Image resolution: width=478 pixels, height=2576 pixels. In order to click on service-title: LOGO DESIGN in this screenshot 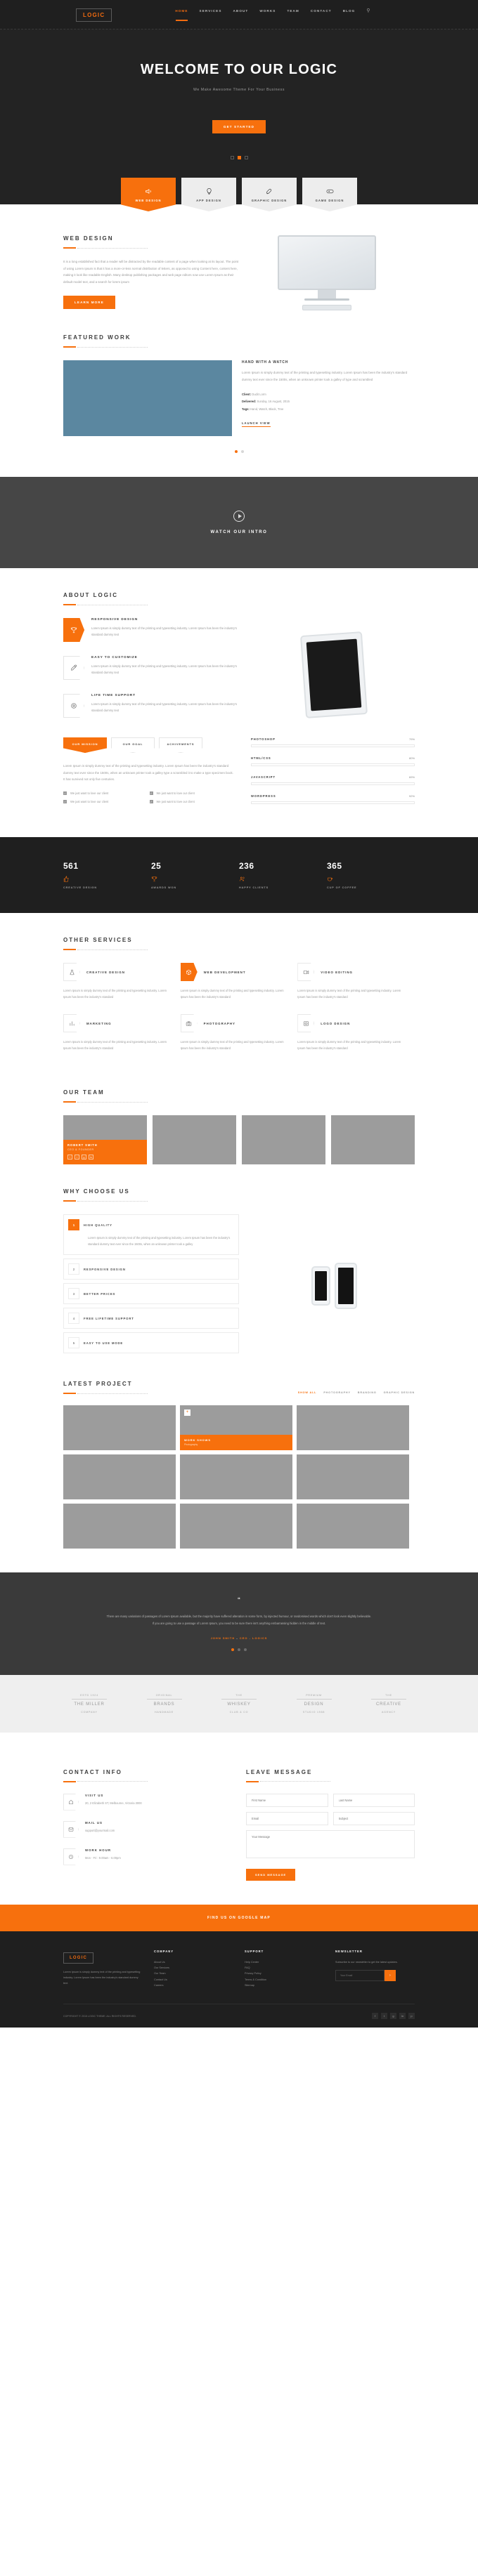, I will do `click(336, 1023)`.